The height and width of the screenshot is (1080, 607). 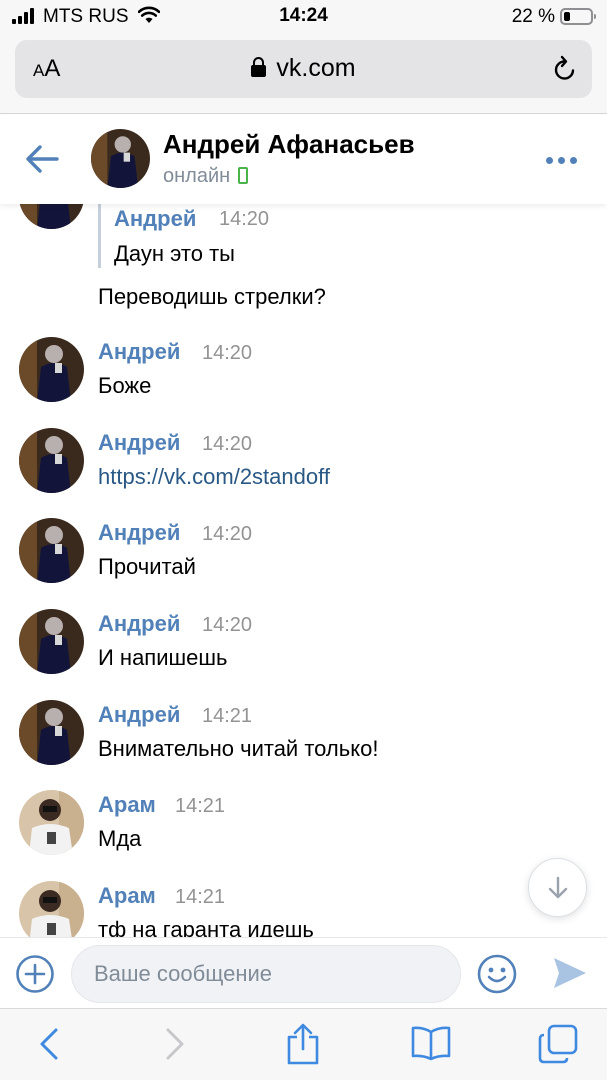 I want to click on message-text: тф на гаранта идешь, so click(x=206, y=927).